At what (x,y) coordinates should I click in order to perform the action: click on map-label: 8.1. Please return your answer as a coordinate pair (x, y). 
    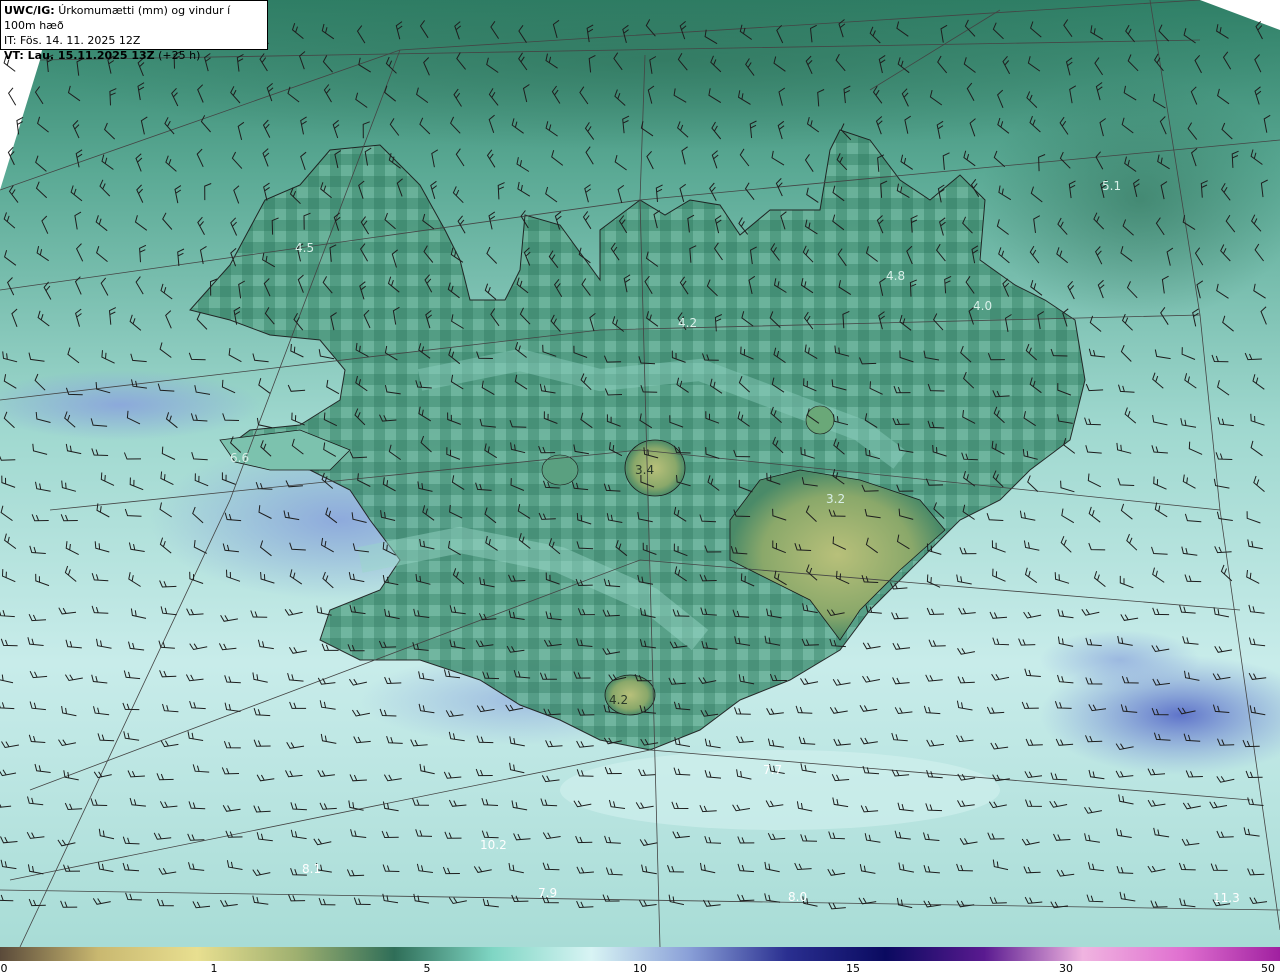
    Looking at the image, I should click on (311, 869).